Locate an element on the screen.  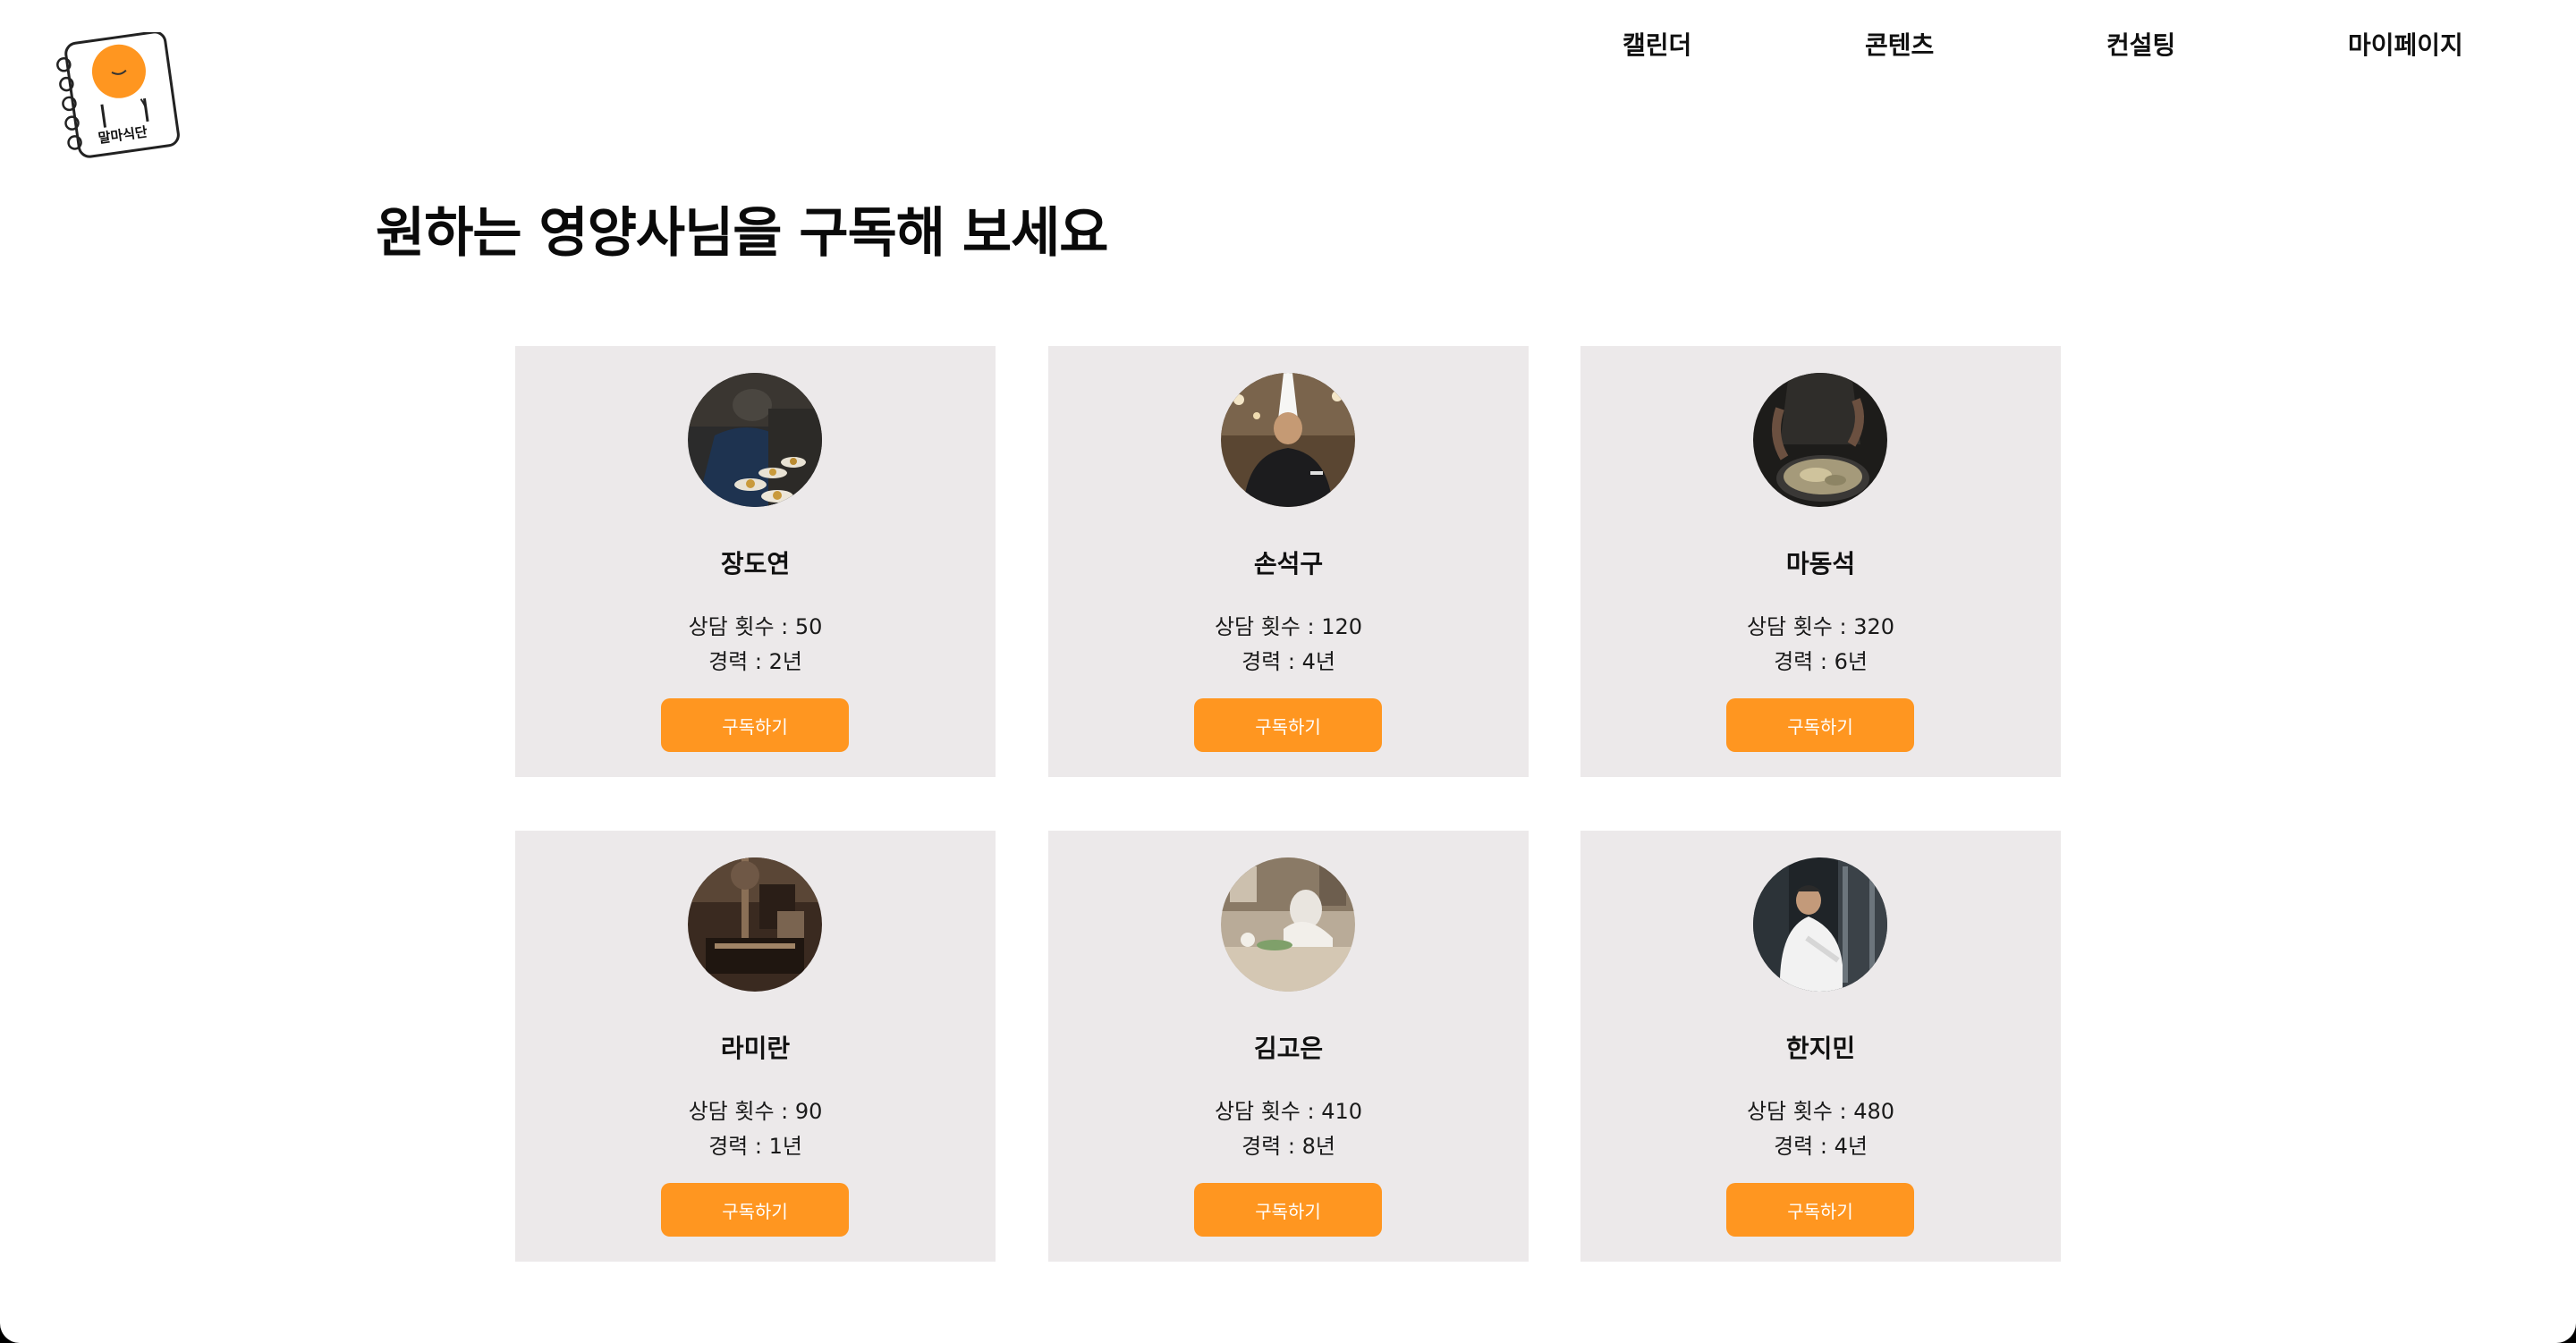
nutritionist-name: 한지민 is located at coordinates (1820, 1048).